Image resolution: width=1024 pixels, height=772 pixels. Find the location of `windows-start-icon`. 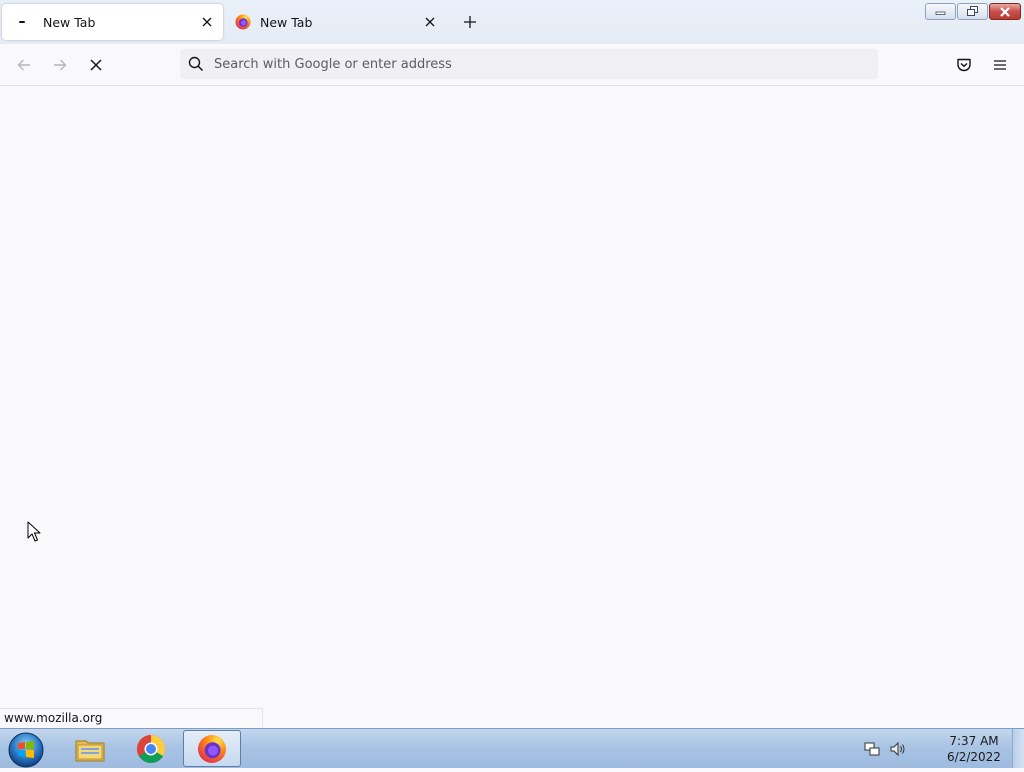

windows-start-icon is located at coordinates (26, 750).